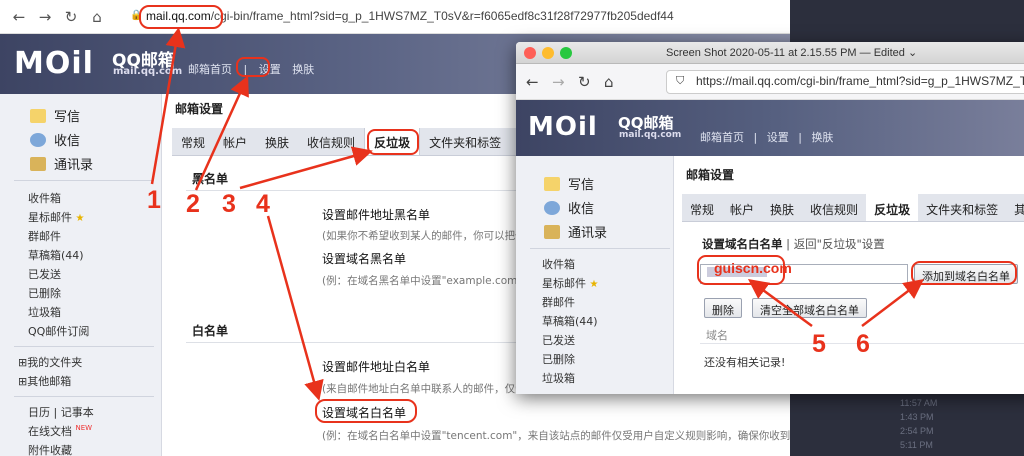 This screenshot has width=1024, height=456. What do you see at coordinates (376, 366) in the screenshot?
I see `whitelist-address-link: 设置邮件地址白名单` at bounding box center [376, 366].